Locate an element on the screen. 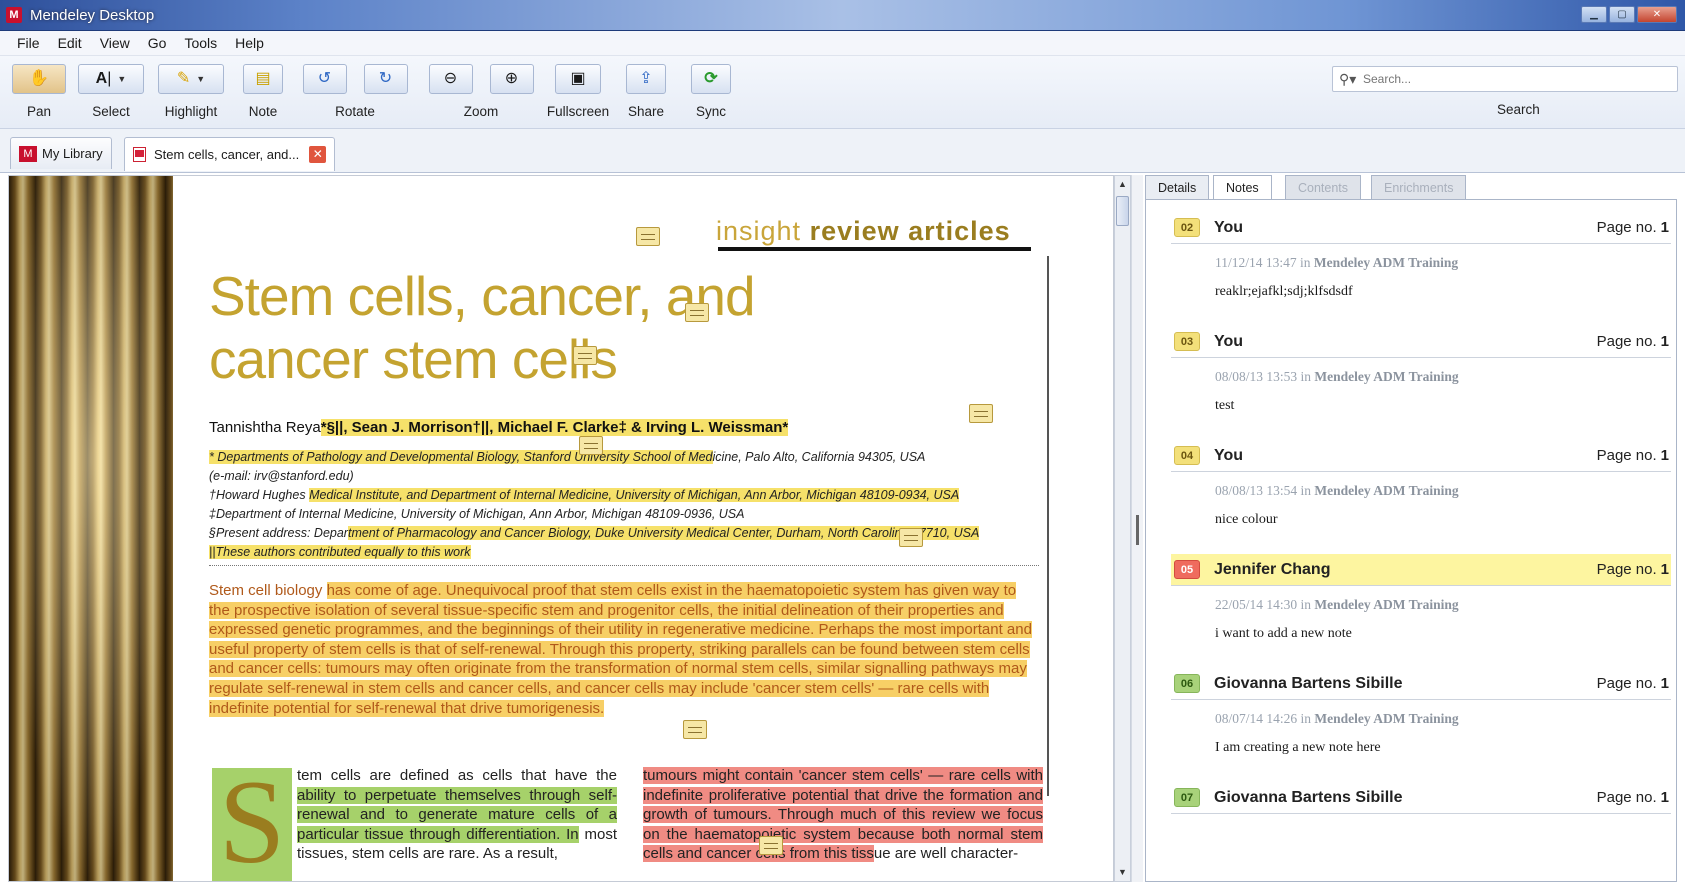 The image size is (1685, 883). note-header: 03 You Page no. 1 is located at coordinates (1421, 342).